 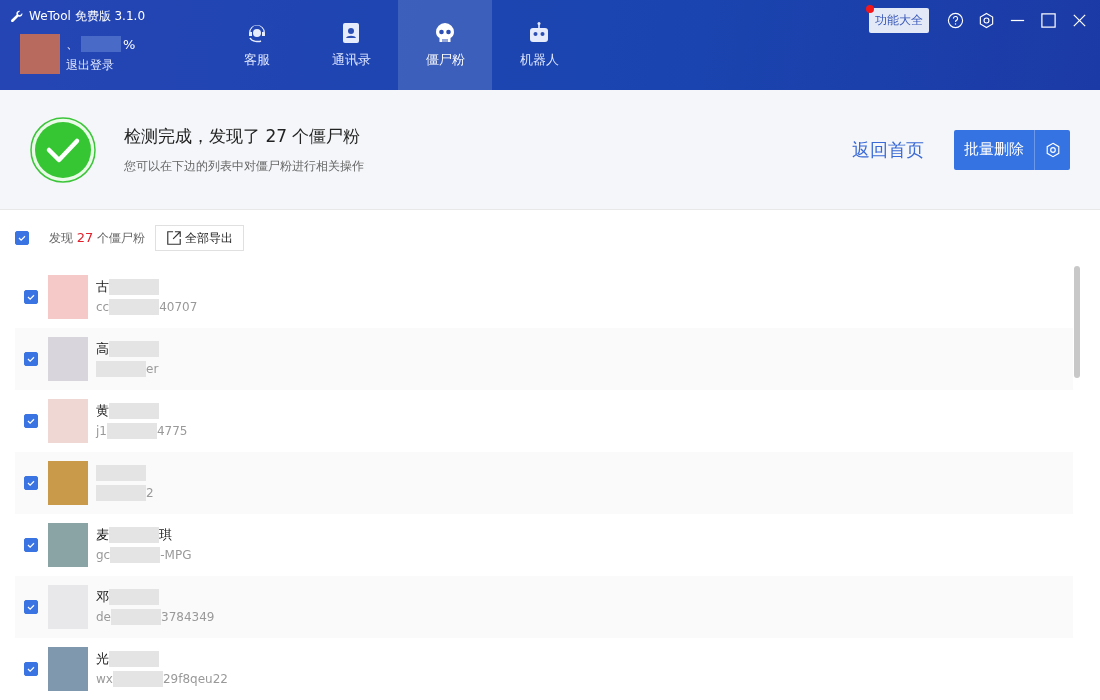 What do you see at coordinates (102, 287) in the screenshot?
I see `contact-name: 古` at bounding box center [102, 287].